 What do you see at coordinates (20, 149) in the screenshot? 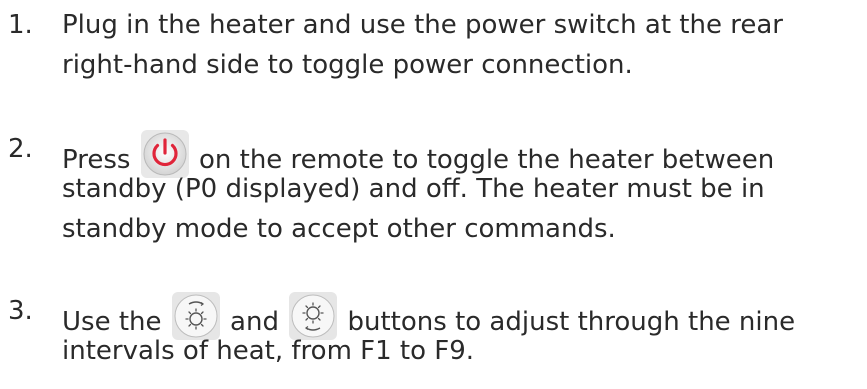
I see `step-number: 2.` at bounding box center [20, 149].